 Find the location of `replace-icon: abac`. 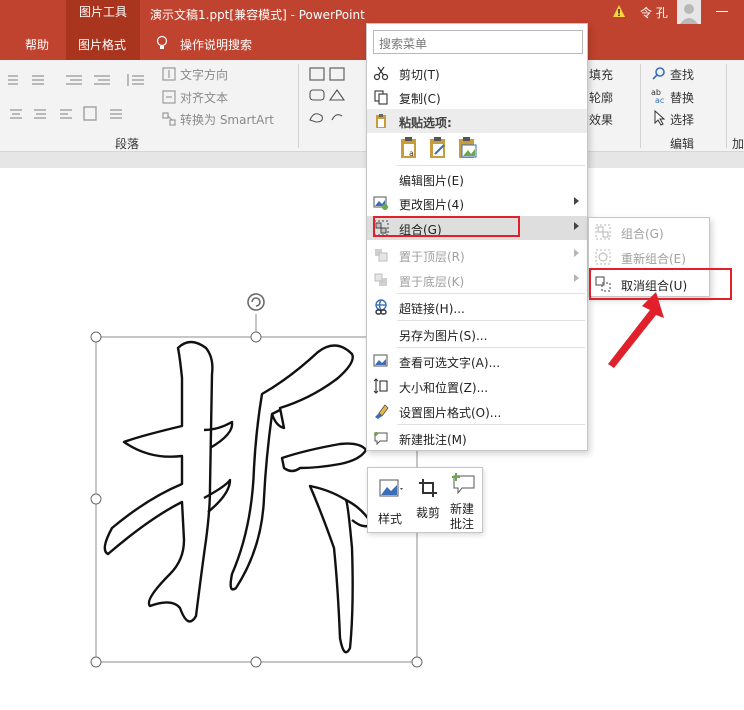

replace-icon: abac is located at coordinates (659, 95).